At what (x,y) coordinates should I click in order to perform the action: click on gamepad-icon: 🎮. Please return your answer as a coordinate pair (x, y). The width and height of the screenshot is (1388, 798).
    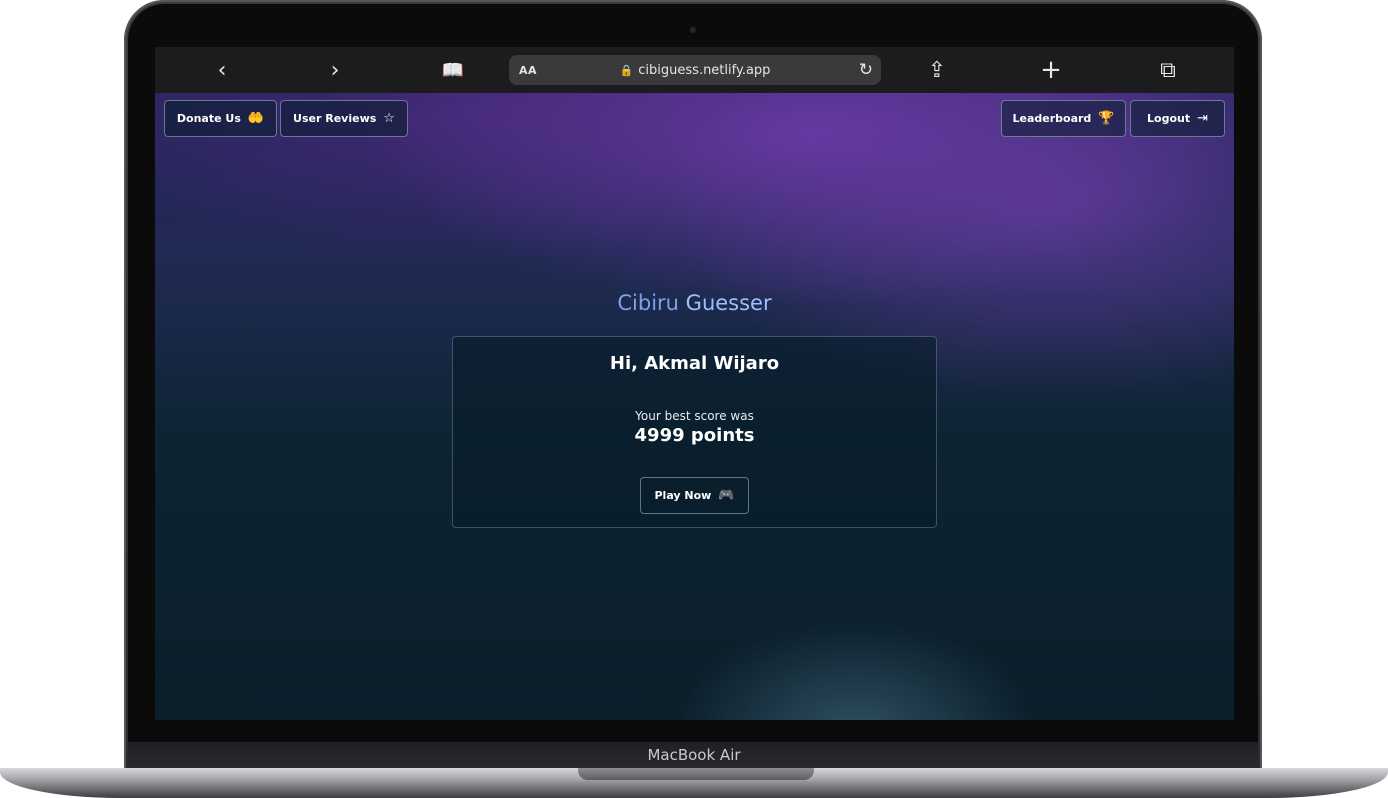
    Looking at the image, I should click on (726, 495).